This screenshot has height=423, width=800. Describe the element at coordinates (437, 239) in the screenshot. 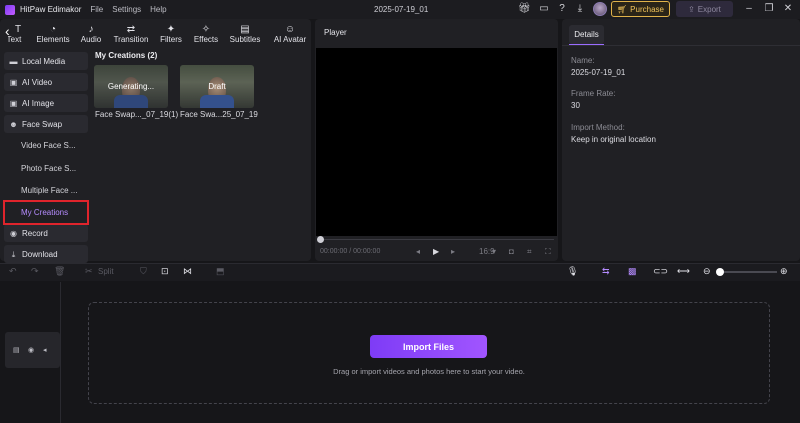

I see `seek-bar` at that location.